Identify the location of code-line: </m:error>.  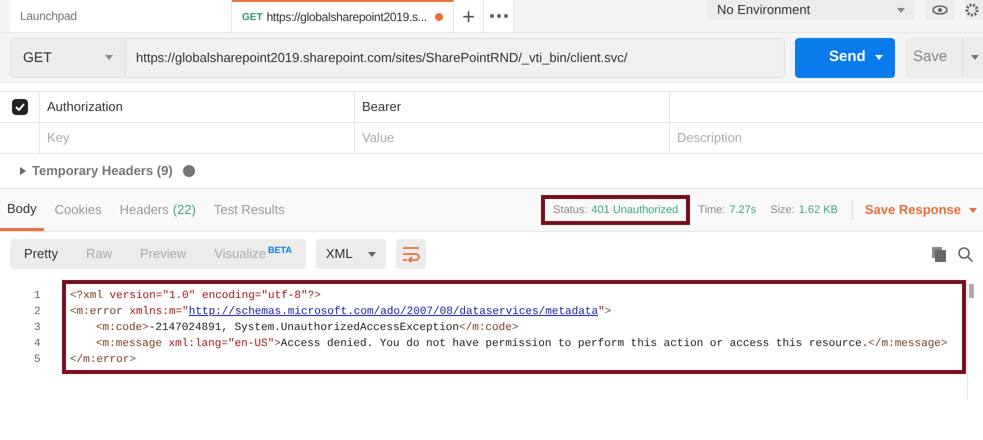
(103, 360).